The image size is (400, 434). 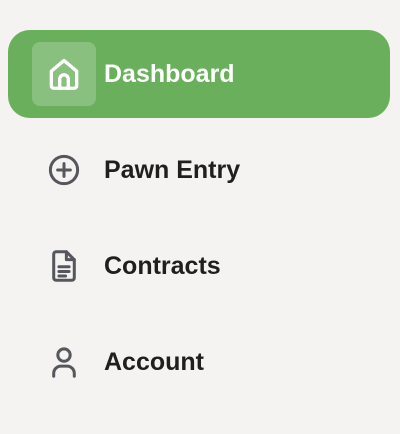 What do you see at coordinates (64, 362) in the screenshot?
I see `user-icon` at bounding box center [64, 362].